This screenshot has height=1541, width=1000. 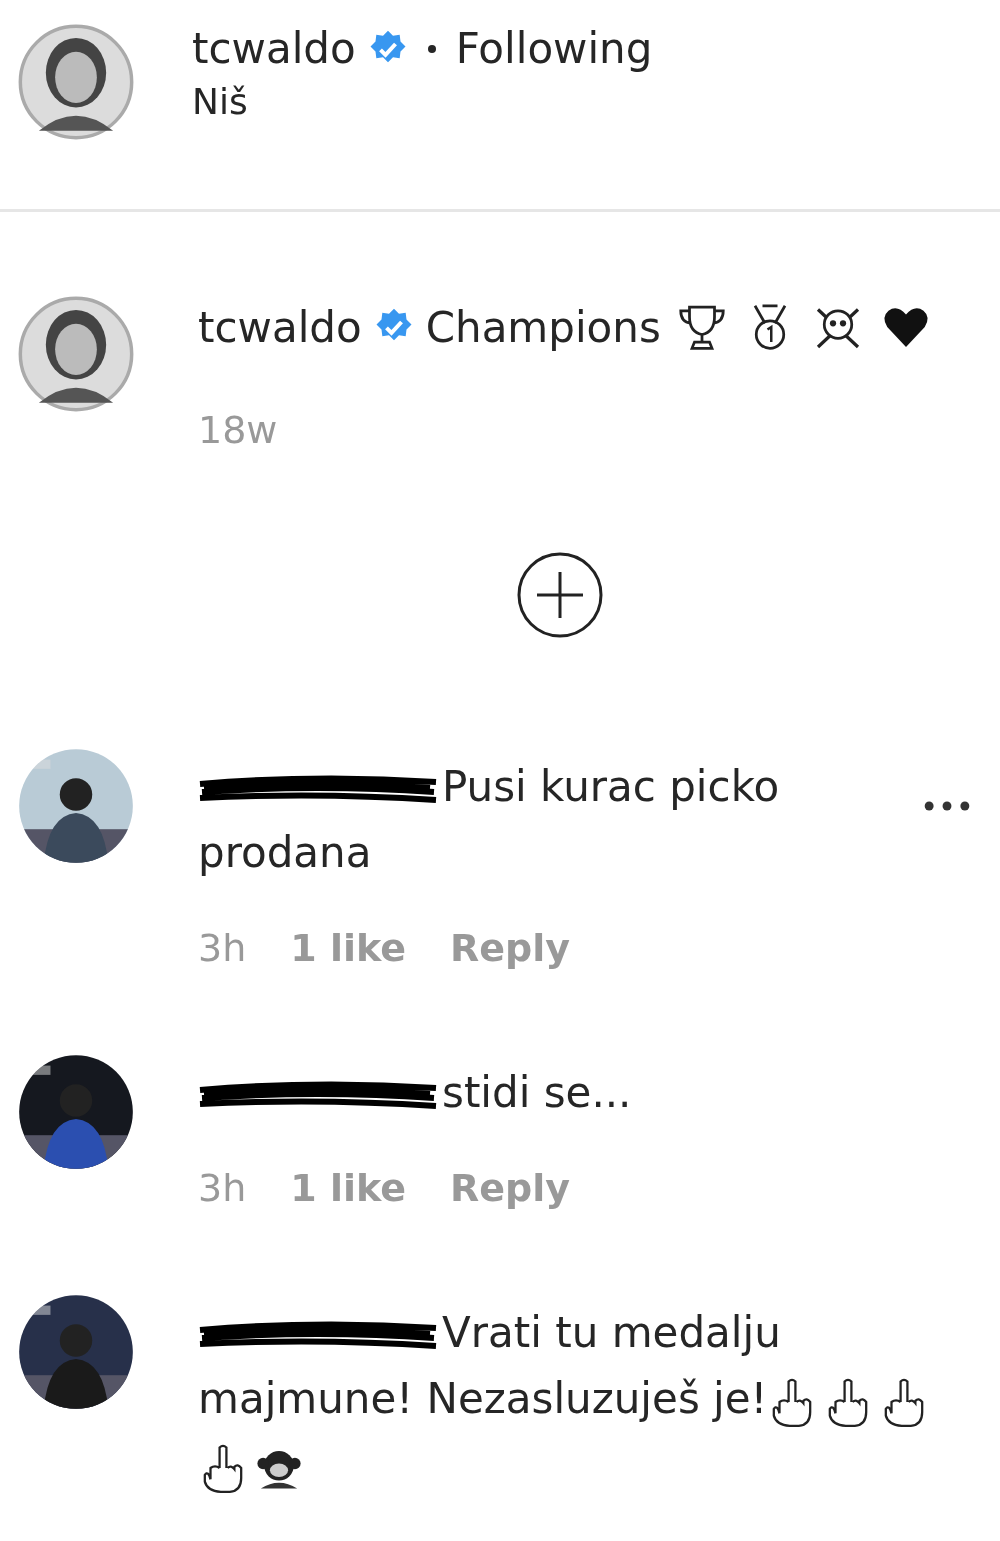 What do you see at coordinates (422, 101) in the screenshot?
I see `location-link: Niš` at bounding box center [422, 101].